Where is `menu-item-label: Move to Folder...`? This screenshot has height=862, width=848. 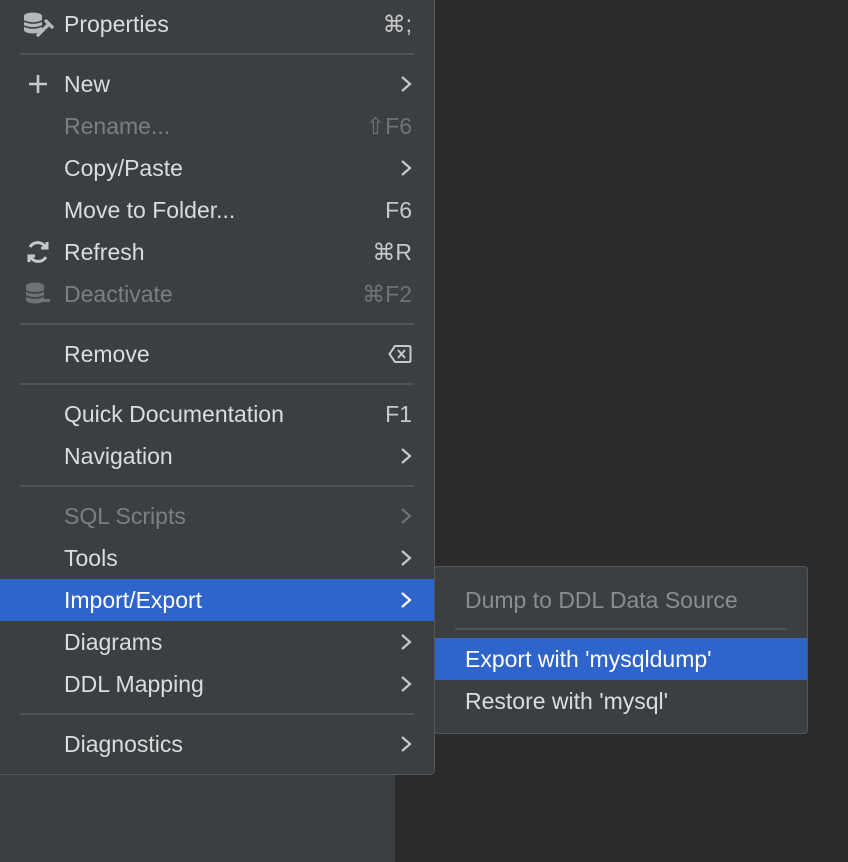
menu-item-label: Move to Folder... is located at coordinates (150, 209).